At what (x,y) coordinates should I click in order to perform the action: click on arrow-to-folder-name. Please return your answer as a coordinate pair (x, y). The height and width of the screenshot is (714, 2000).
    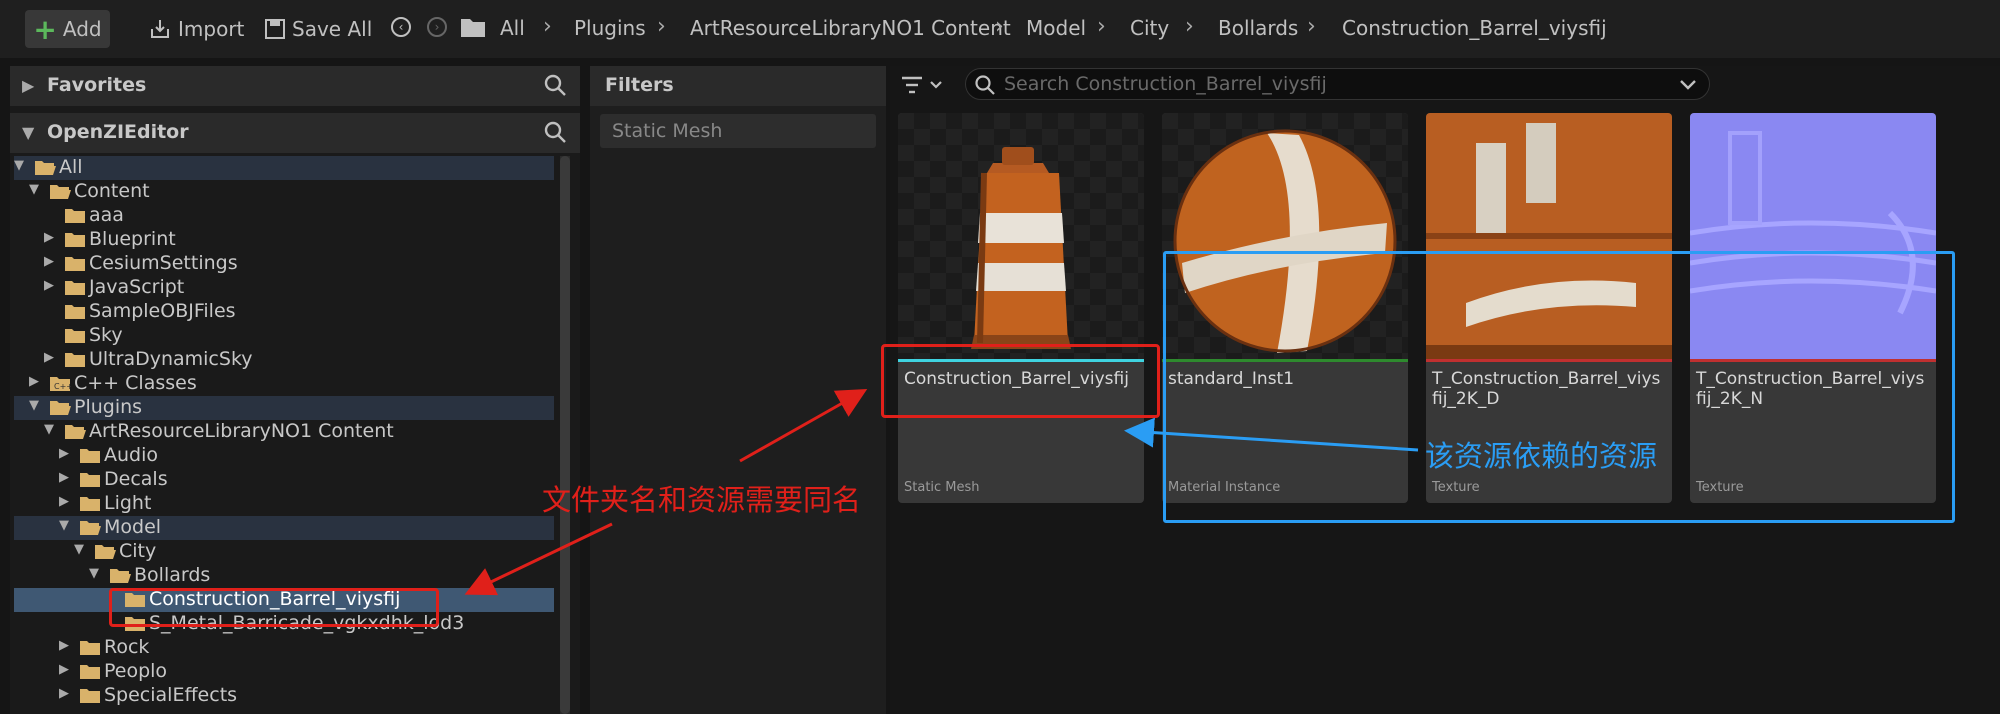
    Looking at the image, I should click on (538, 559).